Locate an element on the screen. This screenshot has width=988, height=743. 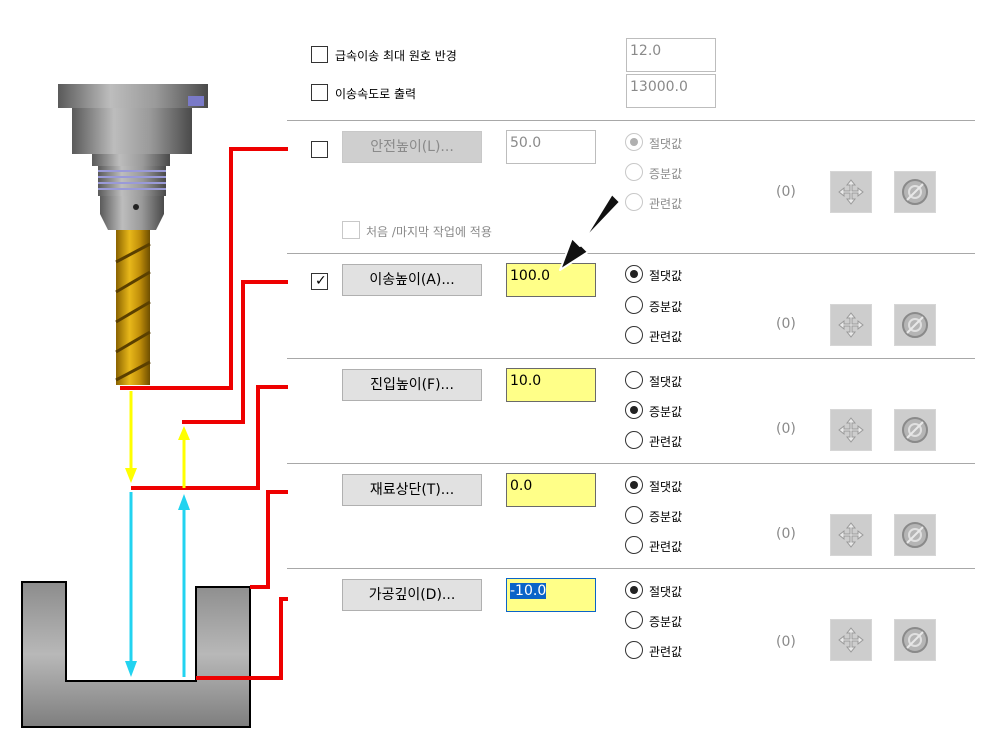
safety-height-field: 50.0 is located at coordinates (551, 147).